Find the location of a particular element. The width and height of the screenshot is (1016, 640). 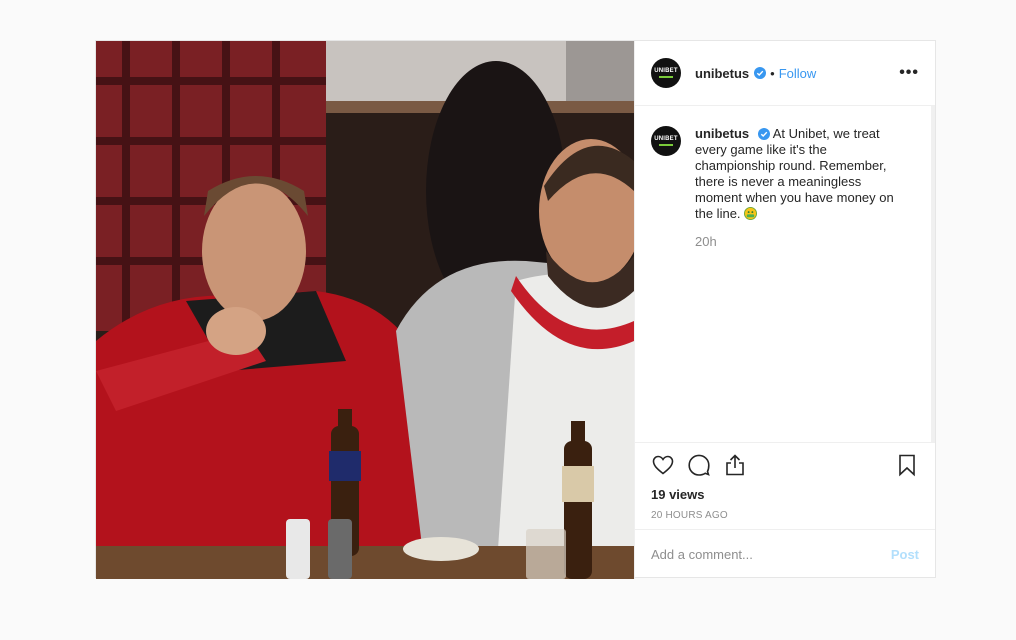

avatar-logo-text: UNIBET is located at coordinates (666, 71).